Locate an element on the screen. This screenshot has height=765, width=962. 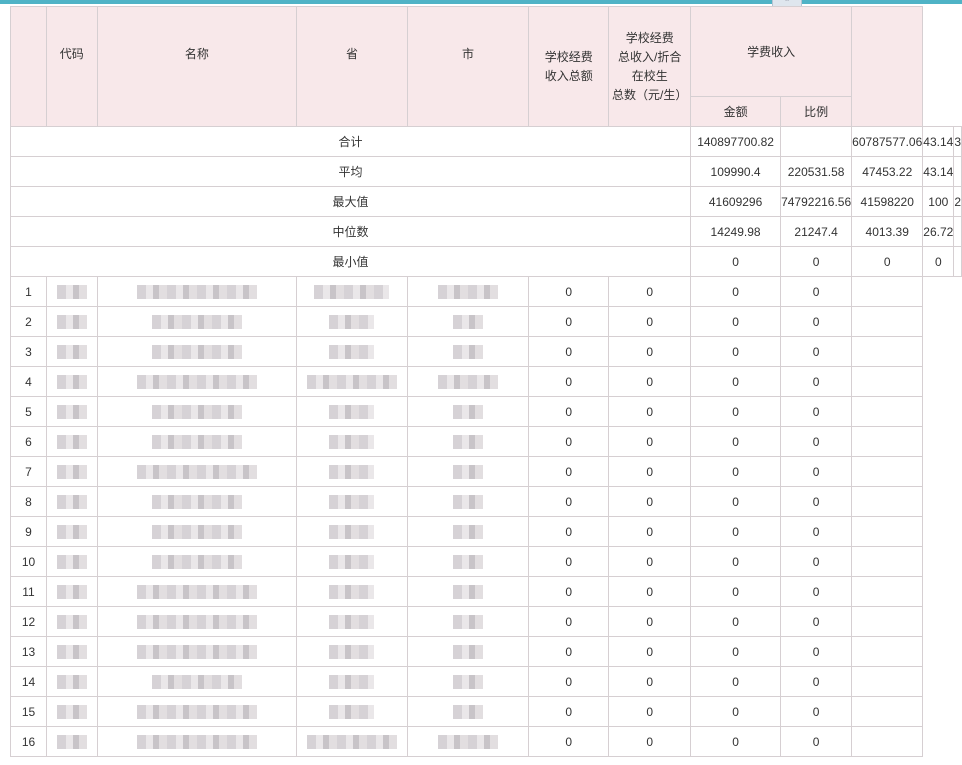
code-header: 代码 is located at coordinates (71, 66).